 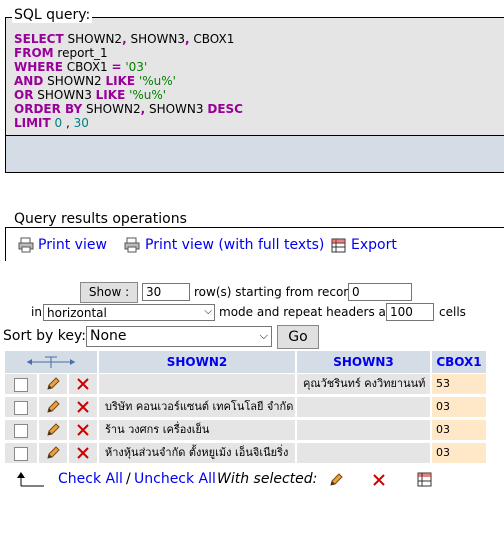 I want to click on display-mode-select: horizontal ⌵, so click(x=129, y=312).